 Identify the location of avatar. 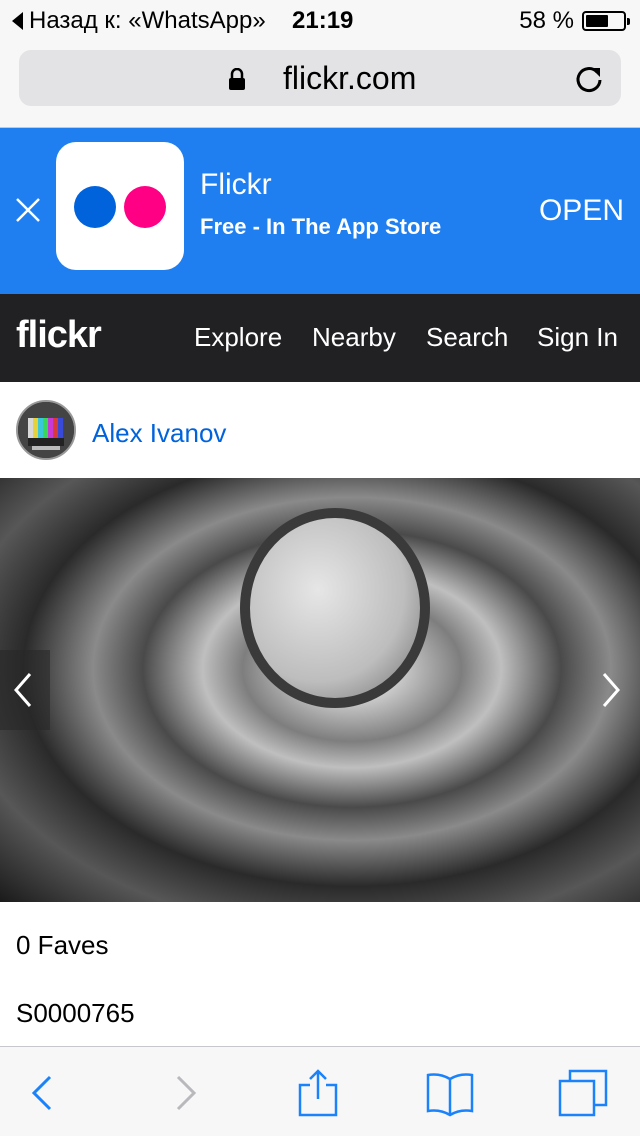
(46, 430).